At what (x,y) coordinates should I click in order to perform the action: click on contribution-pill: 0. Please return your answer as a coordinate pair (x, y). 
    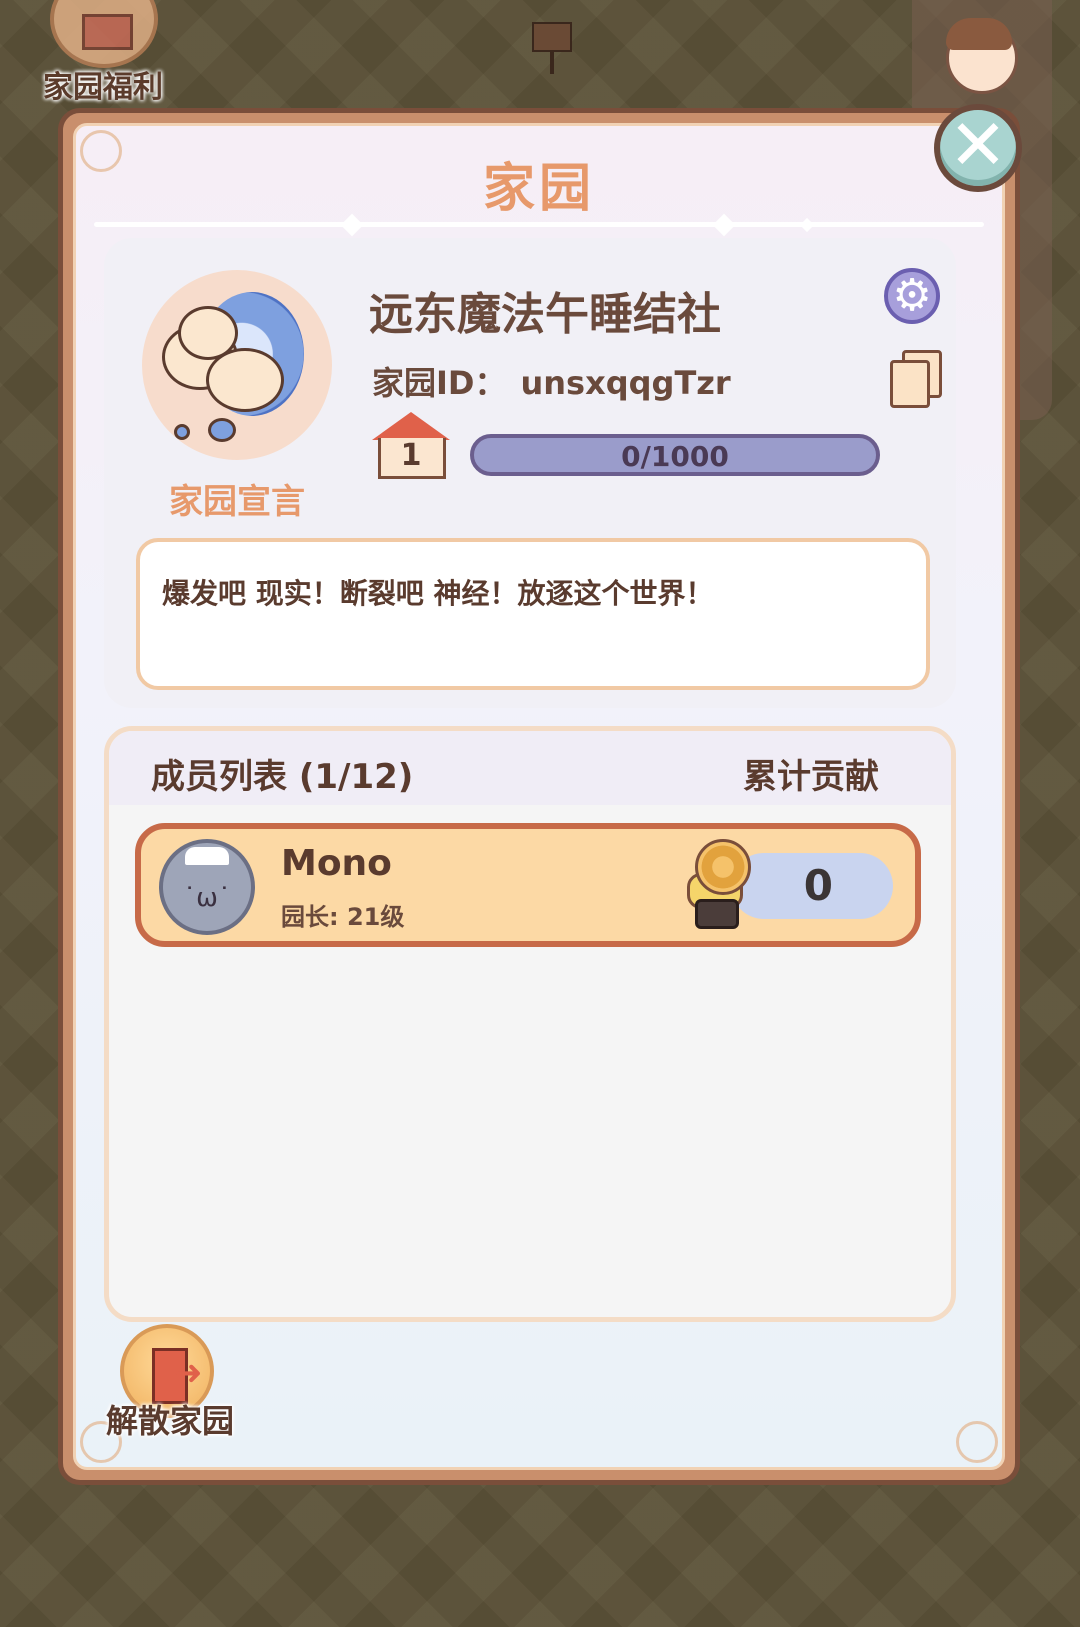
    Looking at the image, I should click on (812, 886).